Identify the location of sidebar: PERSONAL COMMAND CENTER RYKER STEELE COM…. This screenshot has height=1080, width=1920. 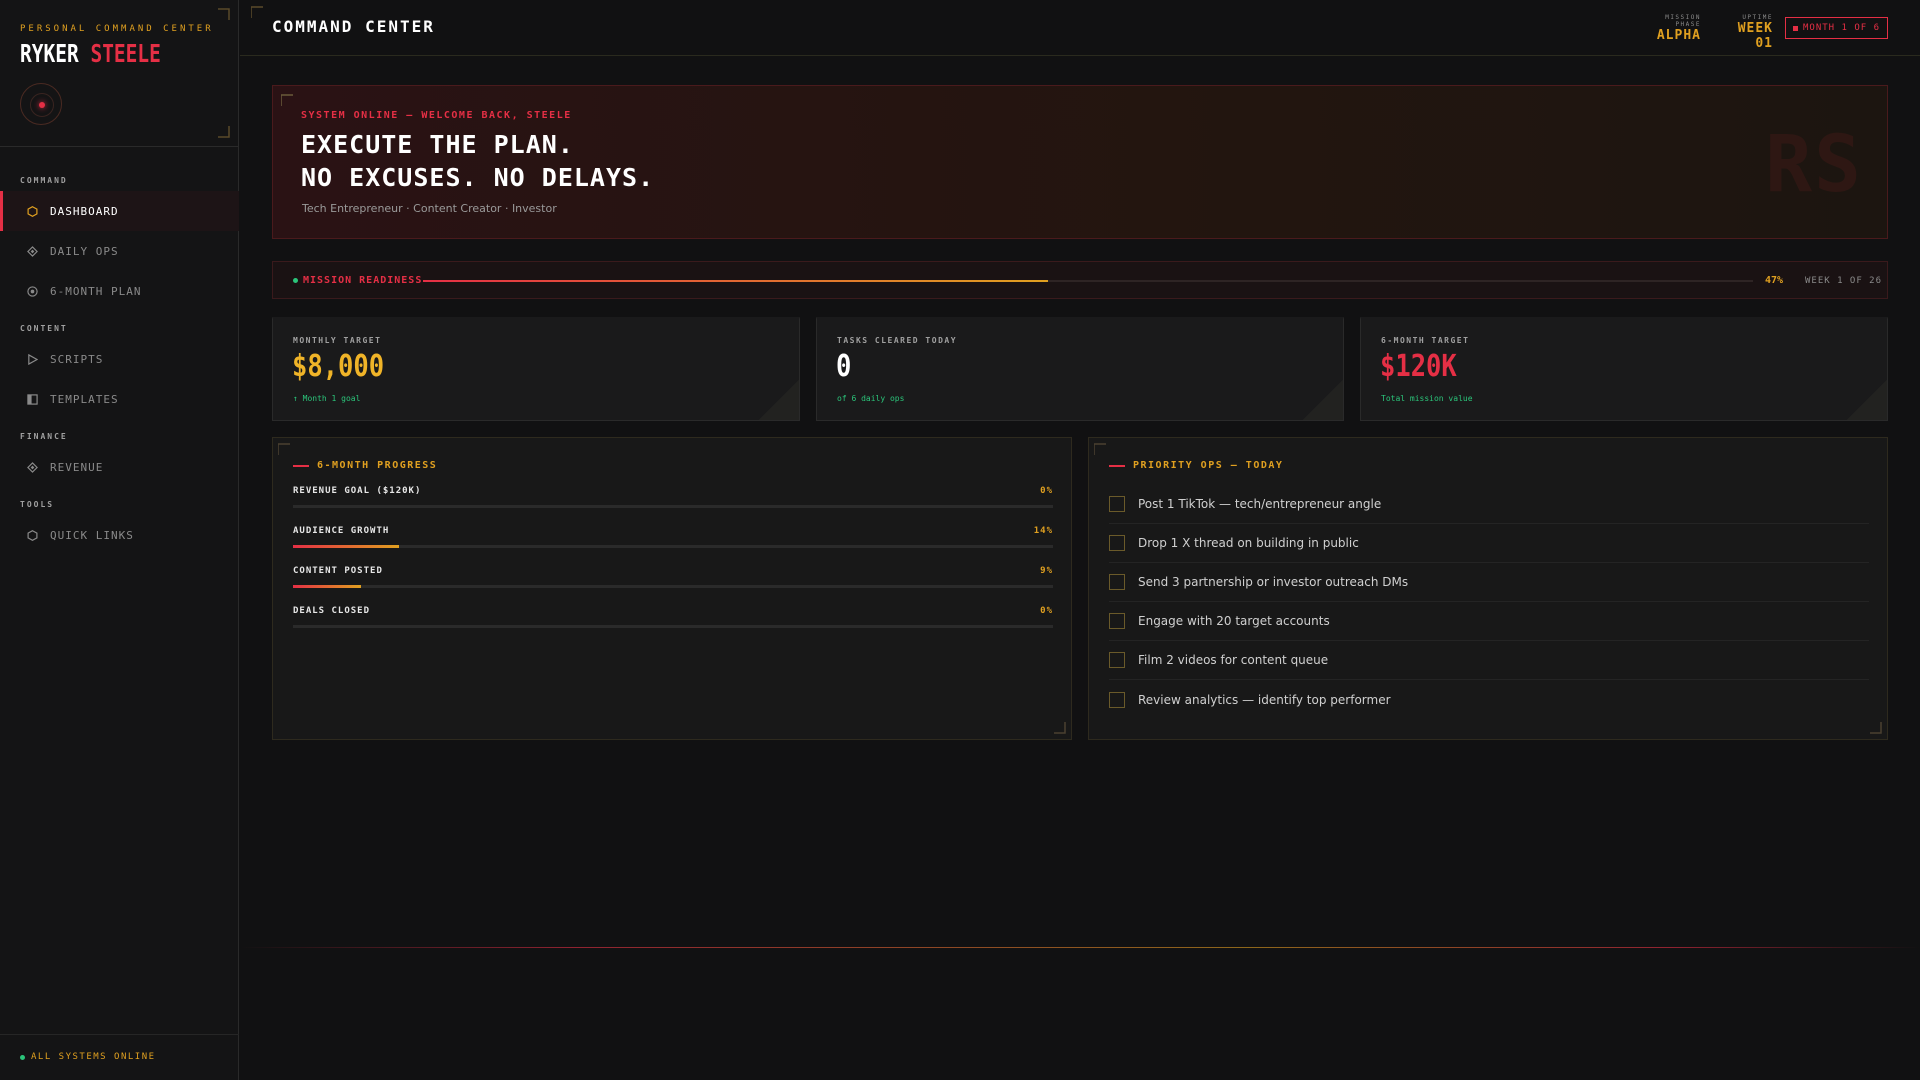
(119, 540).